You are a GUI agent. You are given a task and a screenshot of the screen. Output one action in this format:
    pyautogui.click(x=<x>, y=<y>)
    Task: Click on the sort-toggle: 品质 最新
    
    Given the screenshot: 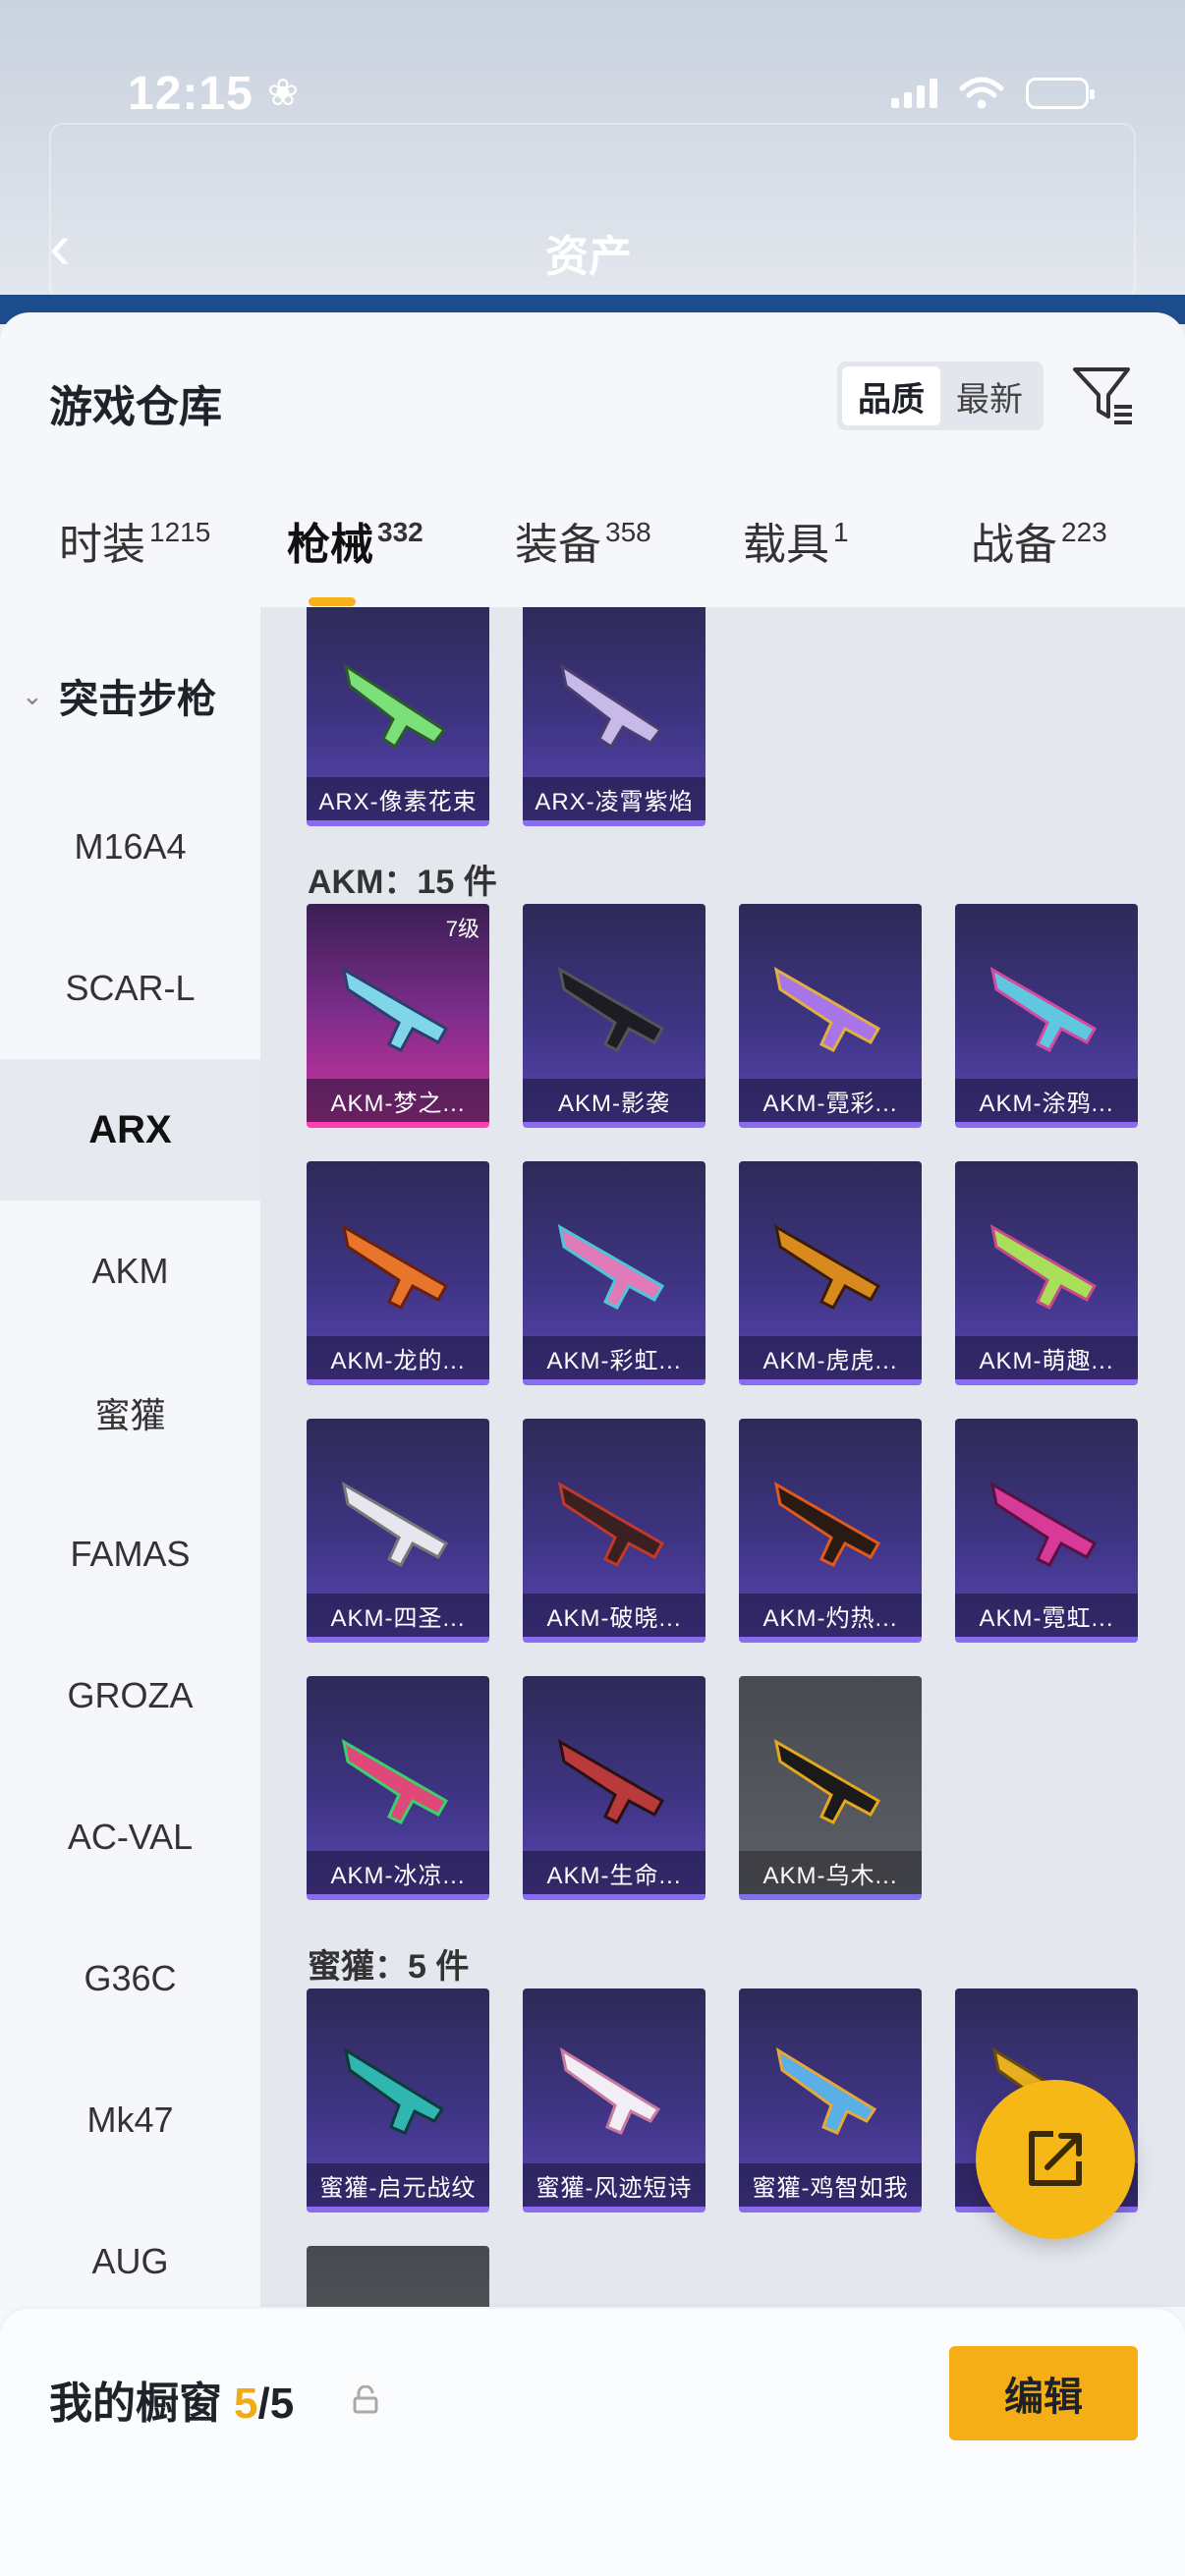 What is the action you would take?
    pyautogui.click(x=941, y=396)
    